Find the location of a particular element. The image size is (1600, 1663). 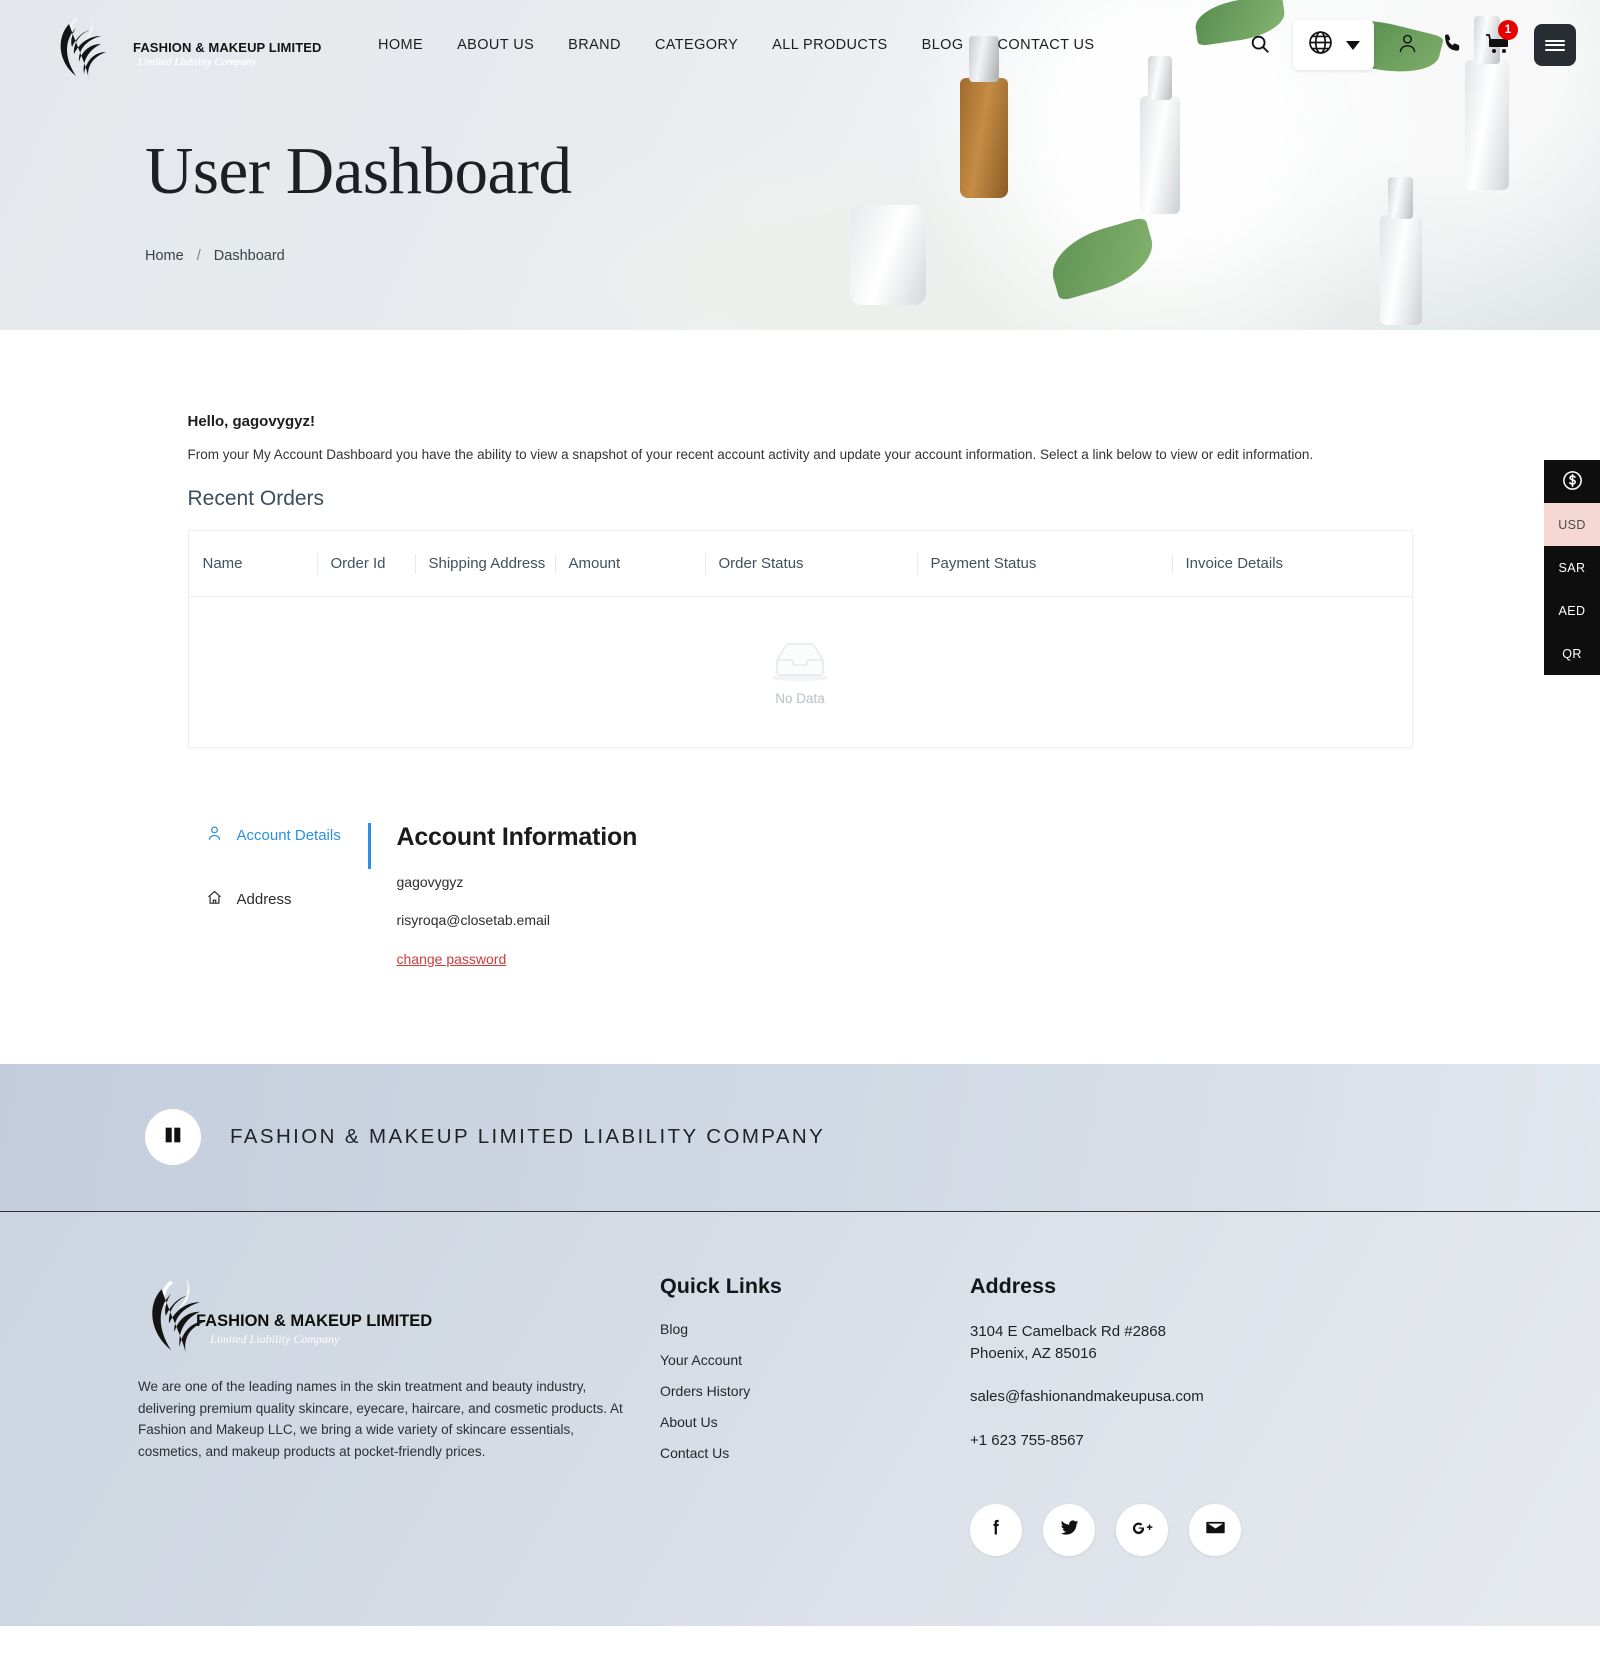

amber-bottle-decoration is located at coordinates (984, 117).